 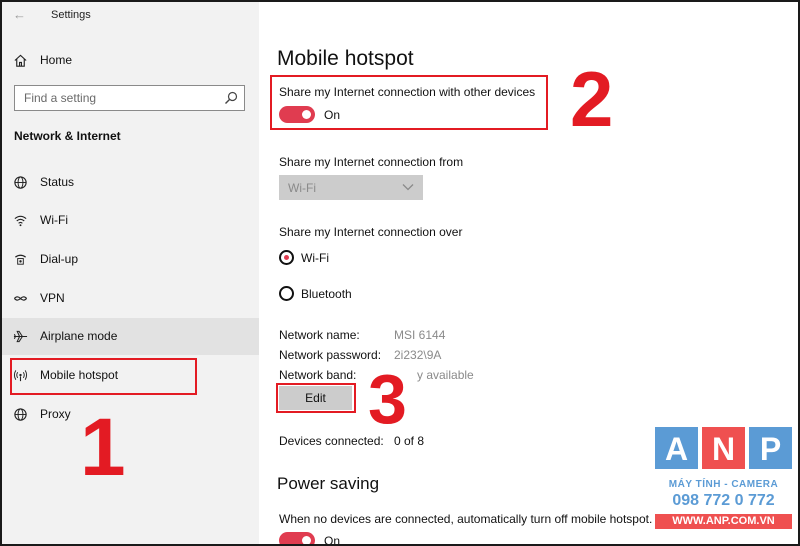 What do you see at coordinates (723, 484) in the screenshot?
I see `logo-tagline: MÁY TÍNH - CAMERA` at bounding box center [723, 484].